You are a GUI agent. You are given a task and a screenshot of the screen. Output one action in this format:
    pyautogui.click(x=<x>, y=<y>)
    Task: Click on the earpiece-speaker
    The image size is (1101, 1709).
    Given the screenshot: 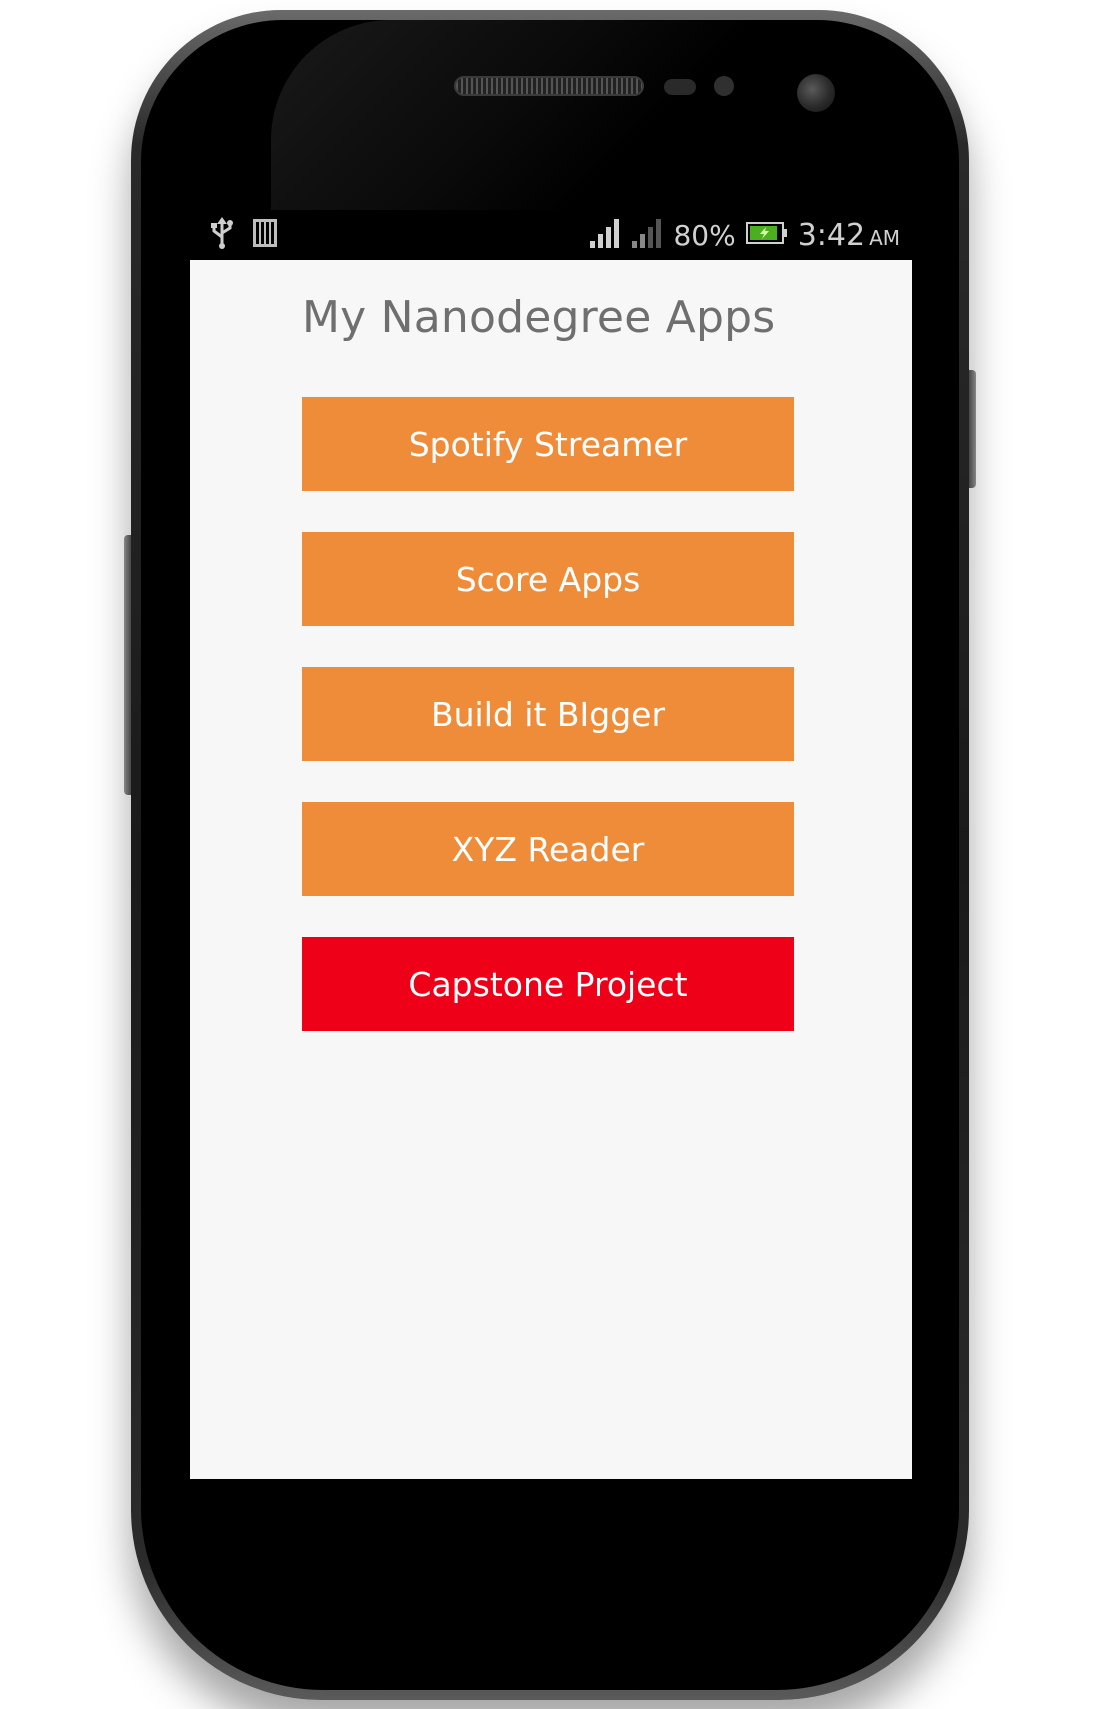 What is the action you would take?
    pyautogui.click(x=549, y=86)
    